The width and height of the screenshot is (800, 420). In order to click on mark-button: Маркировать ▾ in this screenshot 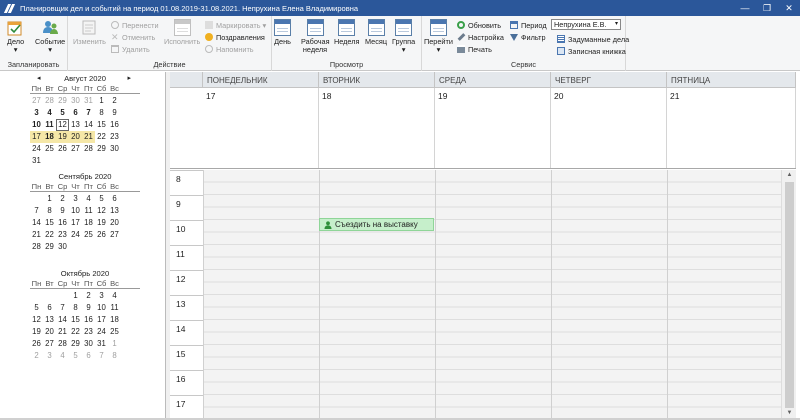, I will do `click(235, 25)`.